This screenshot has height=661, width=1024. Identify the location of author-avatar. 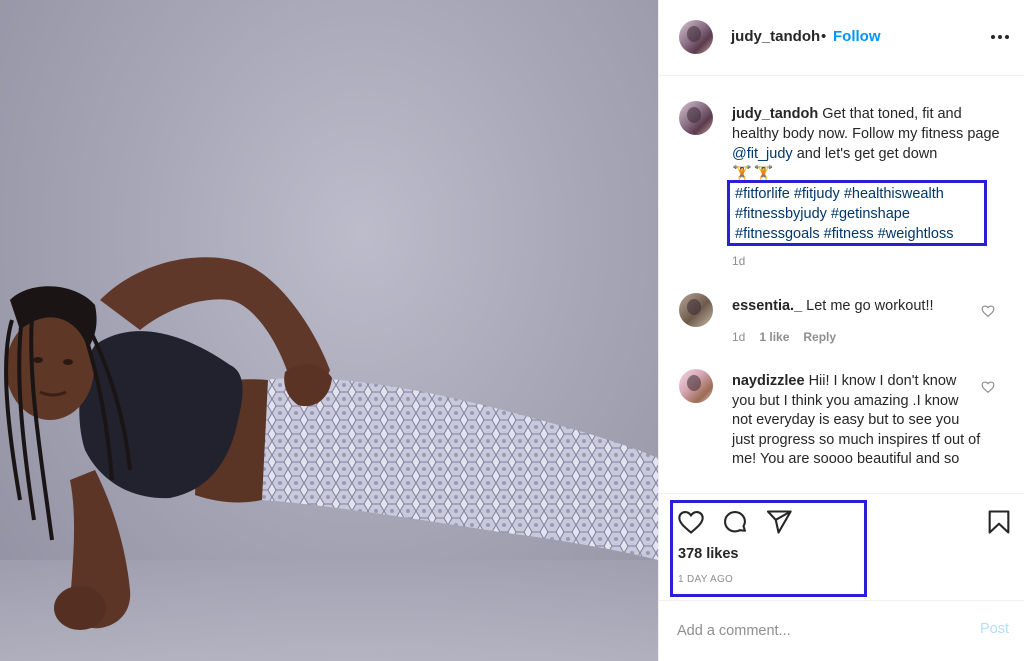
(696, 37).